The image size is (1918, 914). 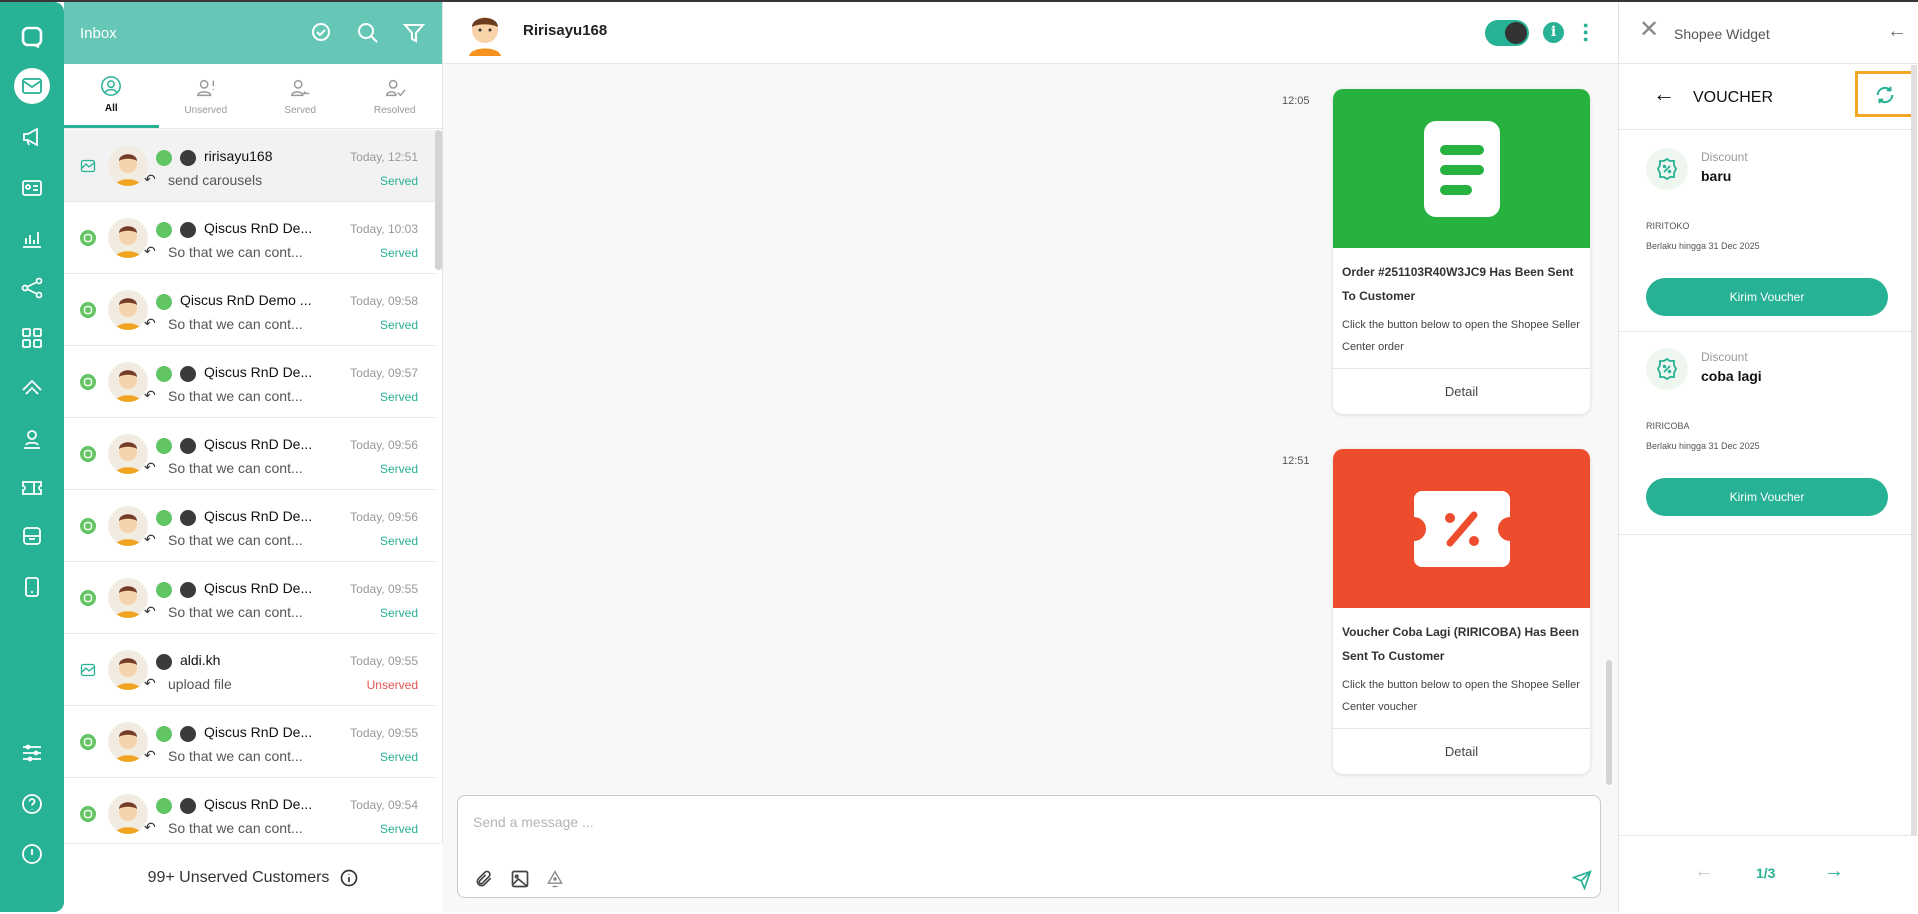 I want to click on prev-page-icon: ←, so click(x=1704, y=871).